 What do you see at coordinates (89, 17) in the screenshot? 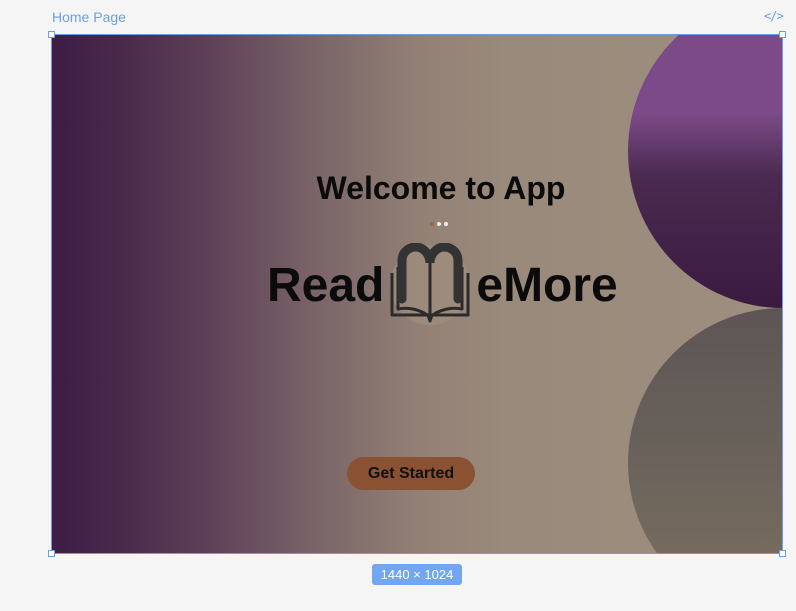
I see `frame-name-label: Home Page` at bounding box center [89, 17].